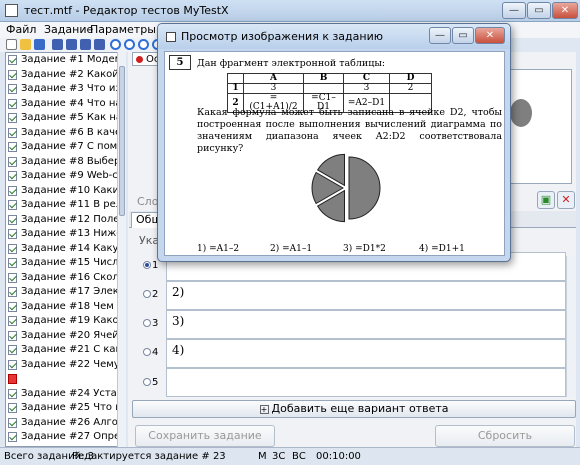  What do you see at coordinates (63, 147) in the screenshot?
I see `task-item: Задание #7 С помощью` at bounding box center [63, 147].